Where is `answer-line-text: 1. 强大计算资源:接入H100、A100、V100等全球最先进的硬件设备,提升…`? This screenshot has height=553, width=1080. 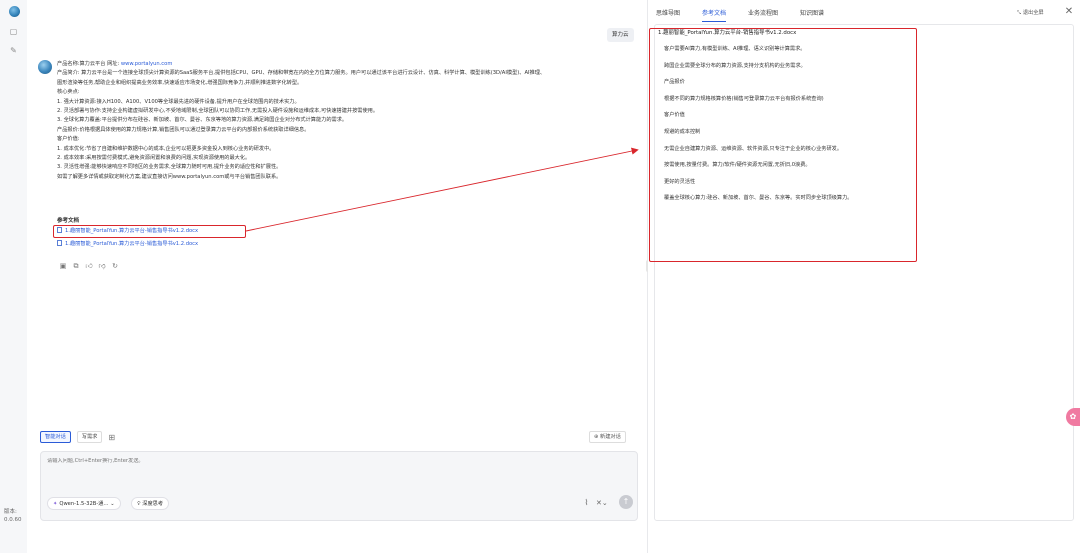
answer-line-text: 1. 强大计算资源:接入H100、A100、V100等全球最先进的硬件设备,提升… is located at coordinates (178, 101).